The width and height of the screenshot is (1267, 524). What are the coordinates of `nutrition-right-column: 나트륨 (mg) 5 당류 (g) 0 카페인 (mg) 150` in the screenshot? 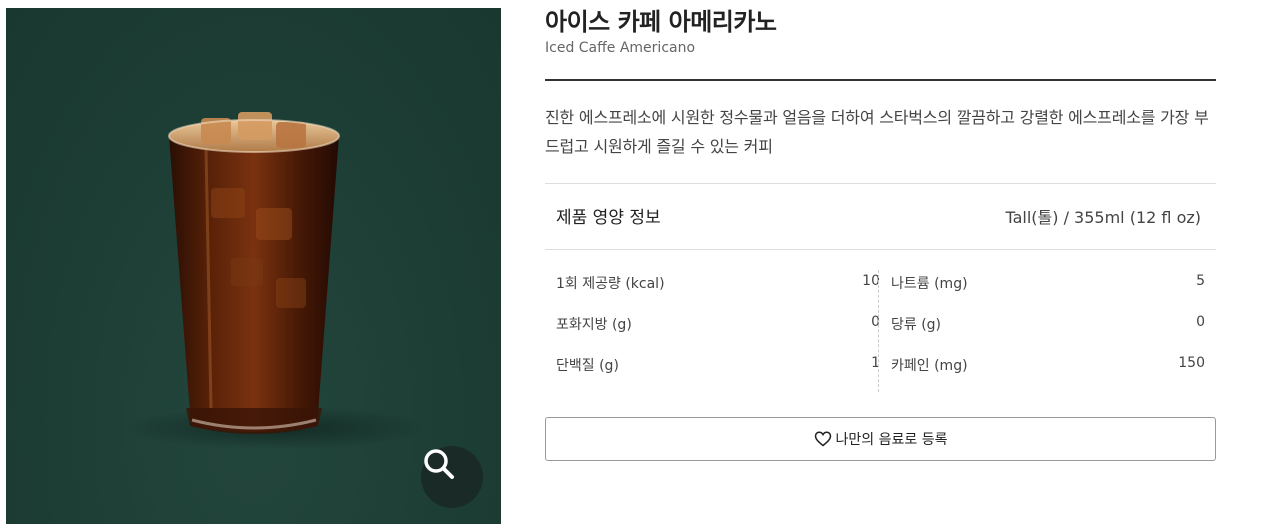 It's located at (1051, 326).